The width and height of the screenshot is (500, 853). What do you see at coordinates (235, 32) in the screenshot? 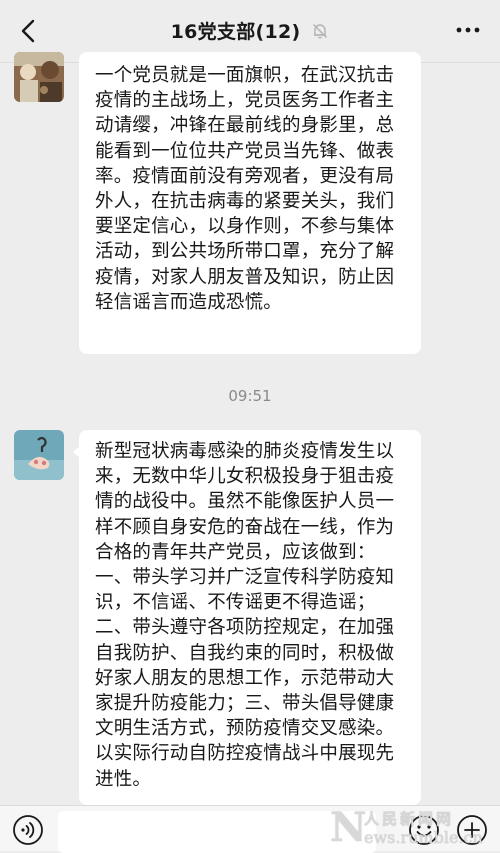
I see `chat-title-text: 16党支部(12)` at bounding box center [235, 32].